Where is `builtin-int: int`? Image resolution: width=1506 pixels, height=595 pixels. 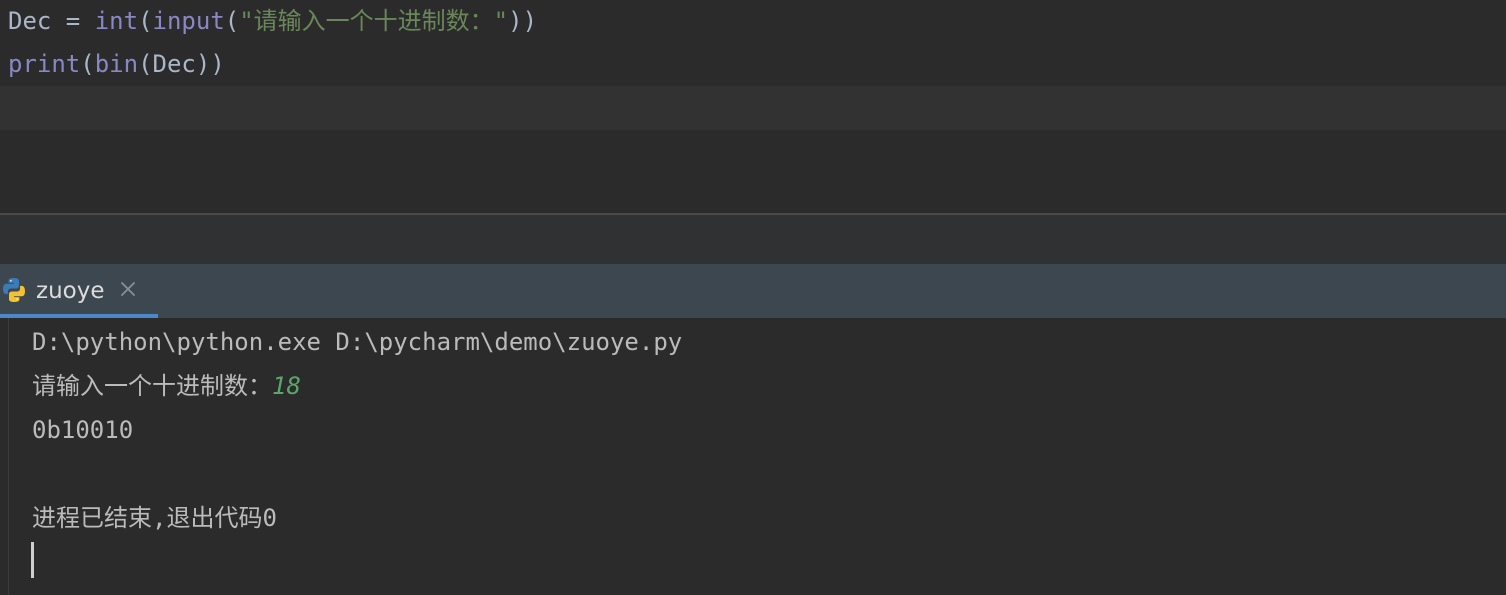
builtin-int: int is located at coordinates (116, 21).